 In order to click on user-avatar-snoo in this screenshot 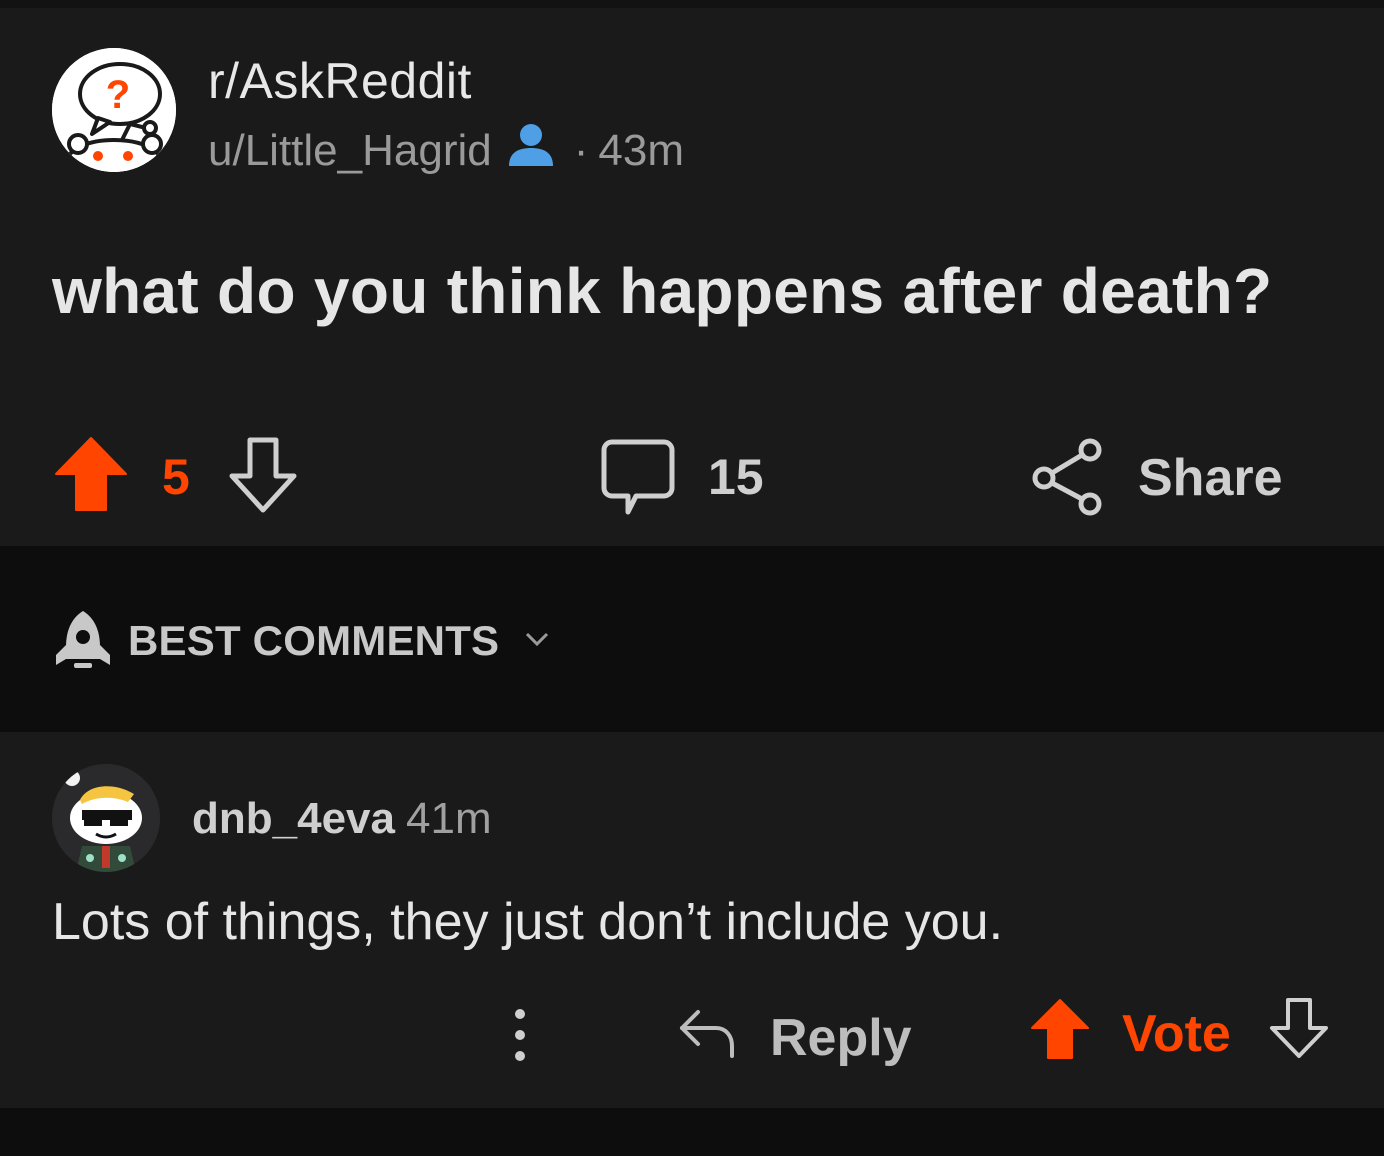, I will do `click(106, 818)`.